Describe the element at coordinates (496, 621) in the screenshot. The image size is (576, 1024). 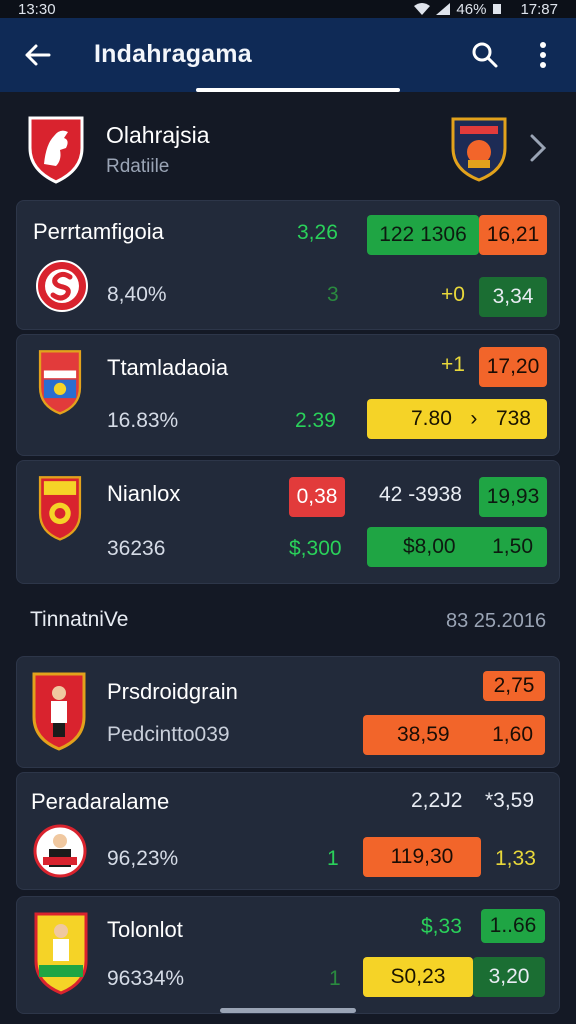
I see `section-date: 83 25.2016` at that location.